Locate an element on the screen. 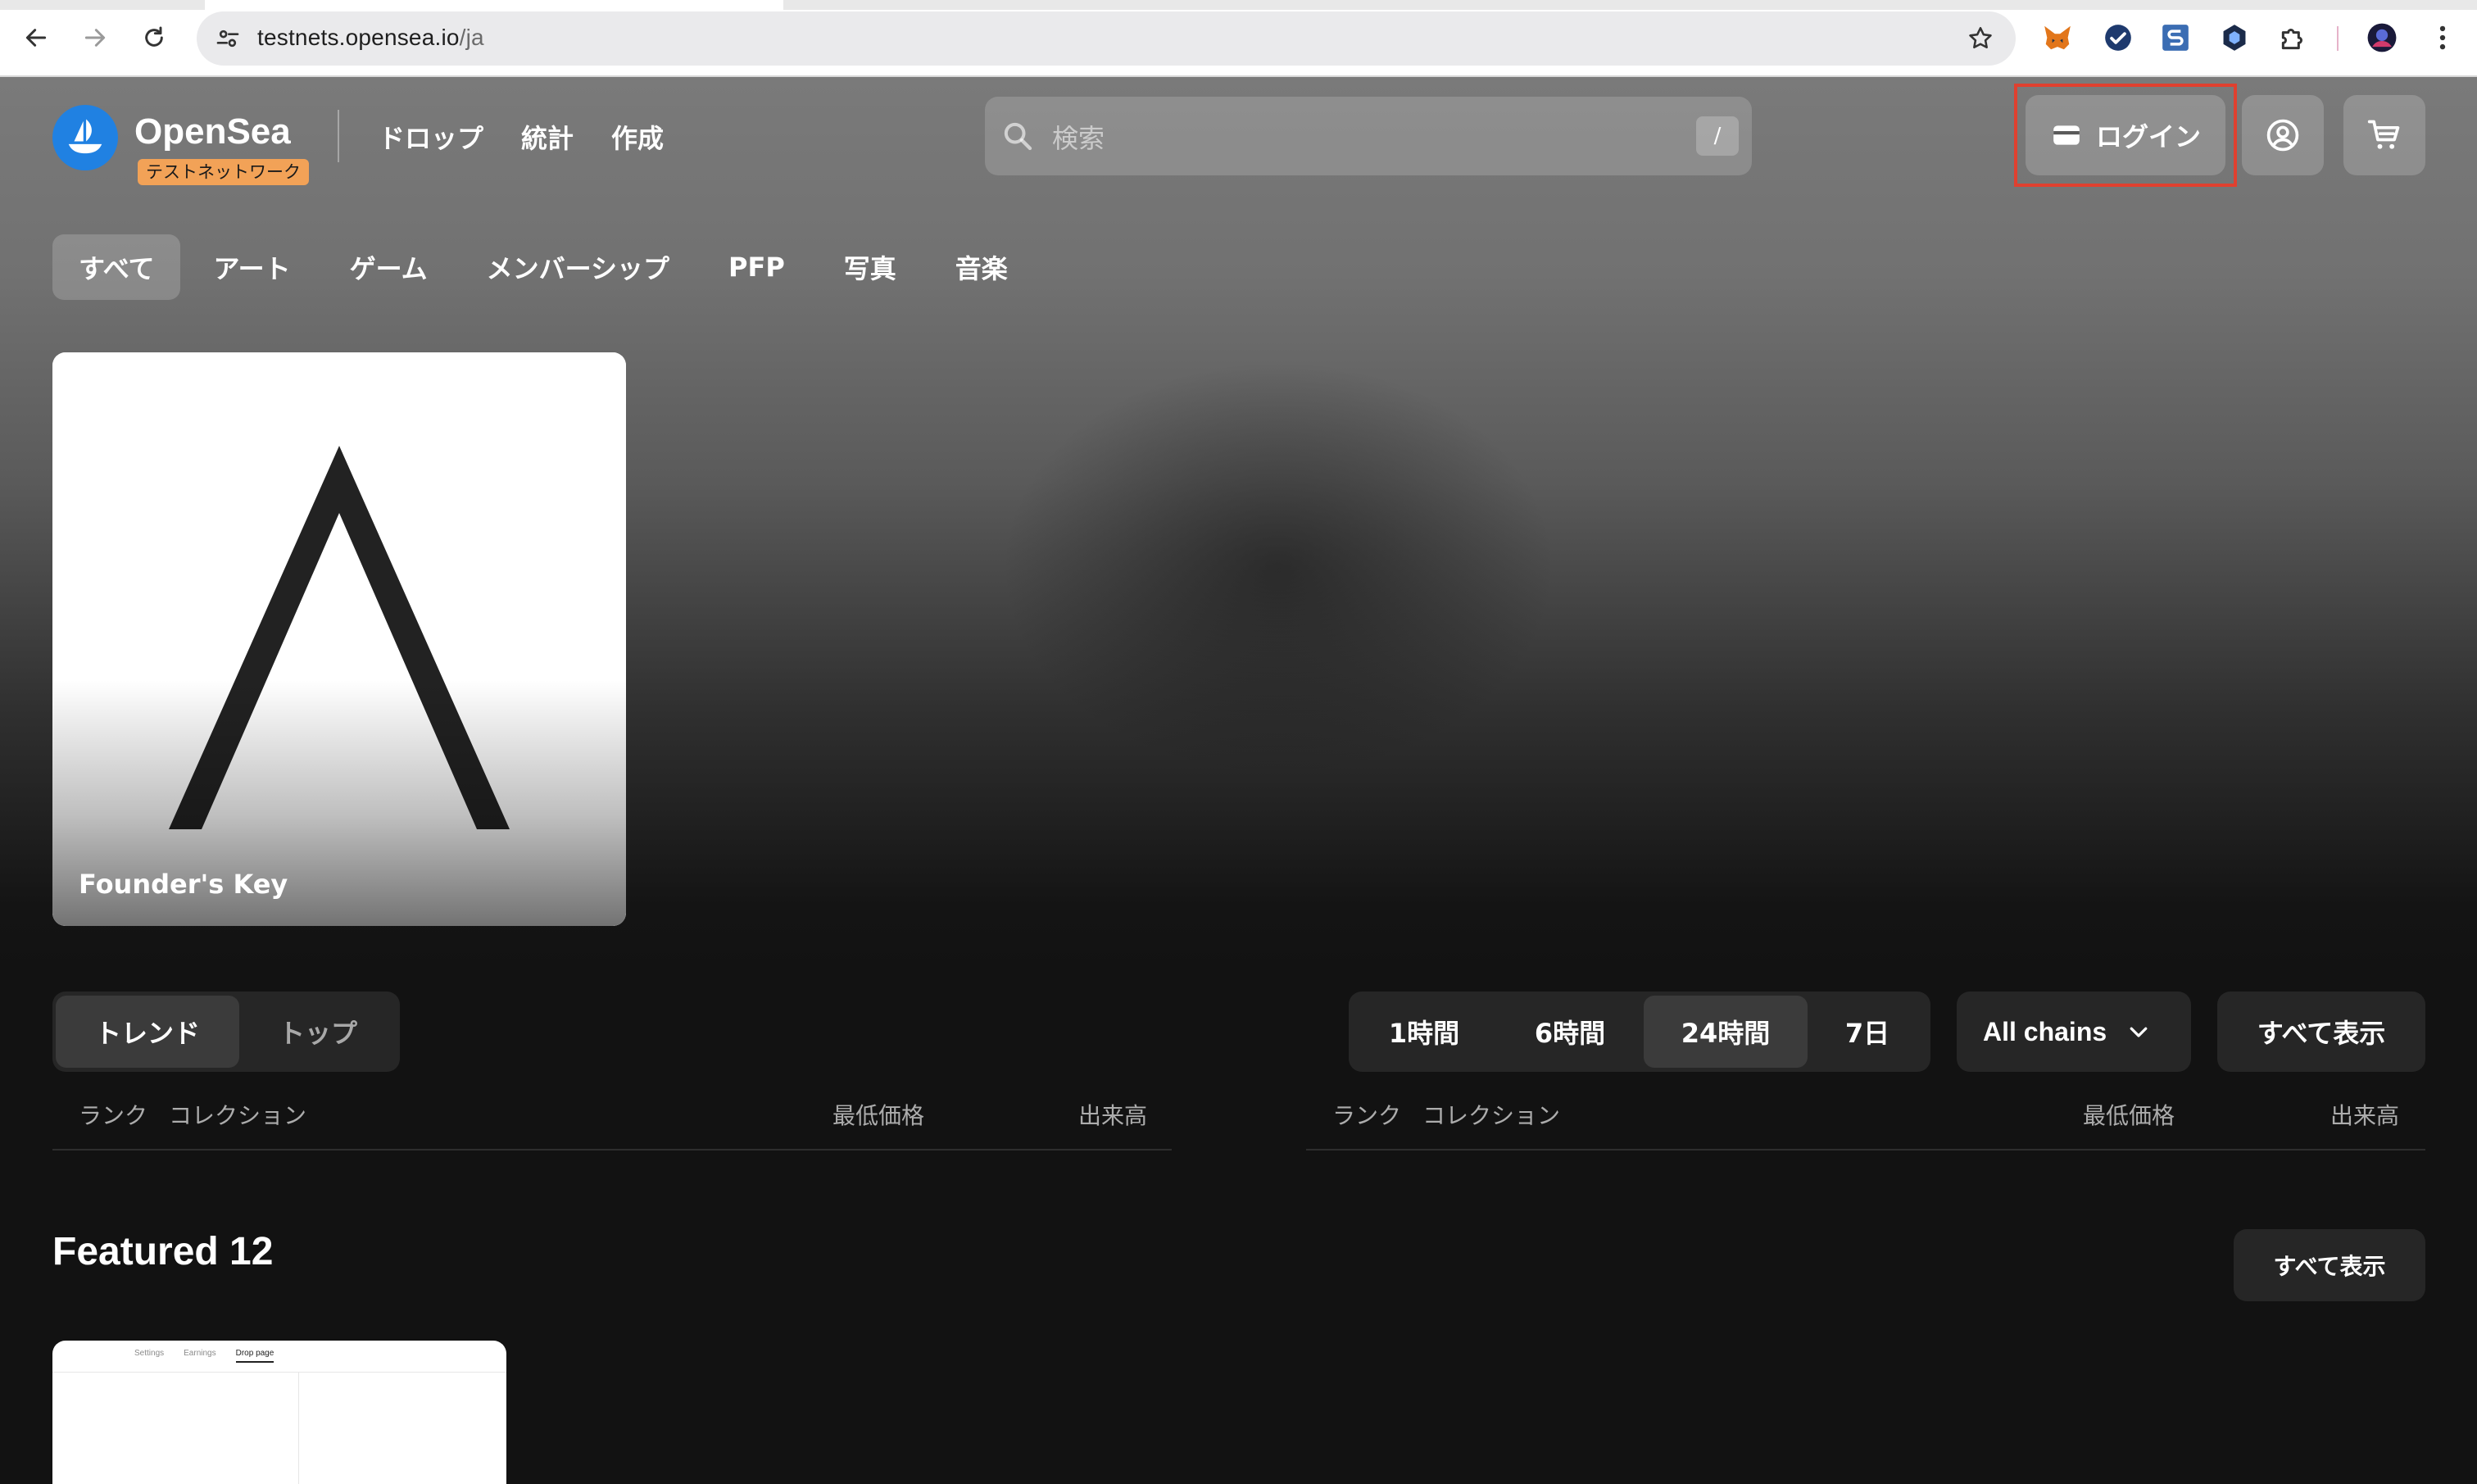 This screenshot has width=2477, height=1484. s-extension-icon is located at coordinates (2176, 38).